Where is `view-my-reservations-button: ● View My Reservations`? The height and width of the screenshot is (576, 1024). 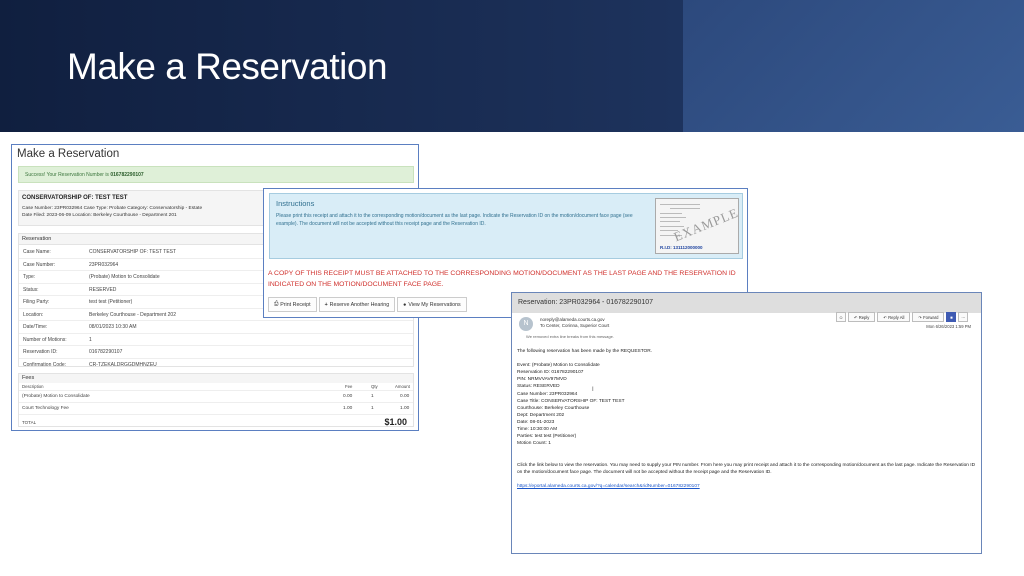
view-my-reservations-button: ● View My Reservations is located at coordinates (432, 304).